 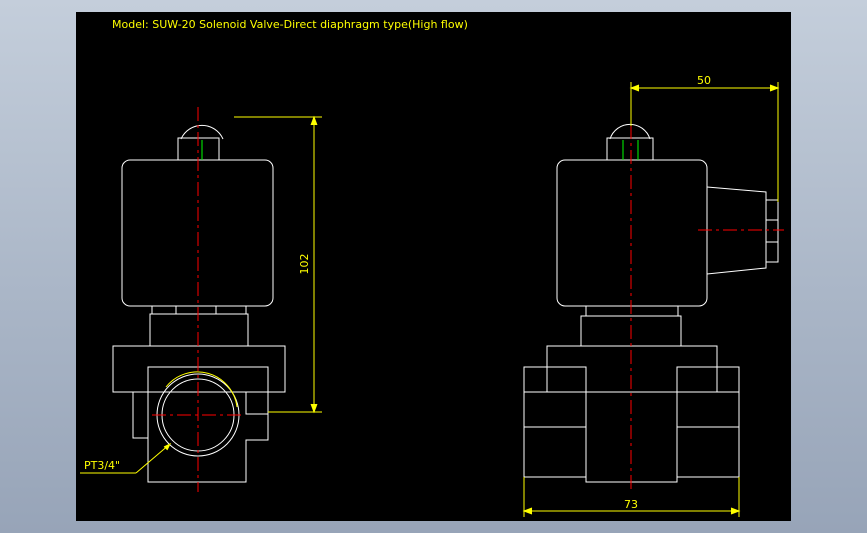 I want to click on left-port-thread, so click(x=201, y=389).